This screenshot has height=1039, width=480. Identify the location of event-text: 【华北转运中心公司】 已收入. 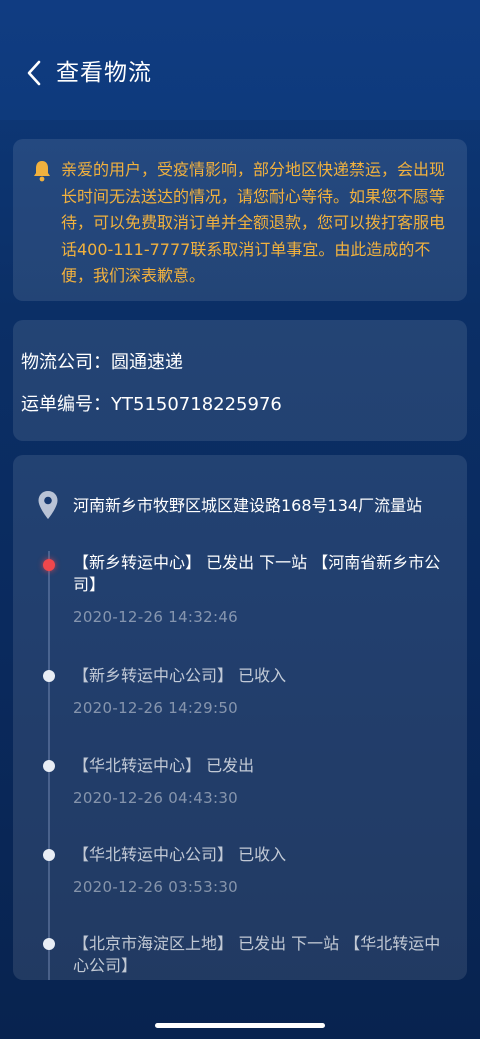
(180, 854).